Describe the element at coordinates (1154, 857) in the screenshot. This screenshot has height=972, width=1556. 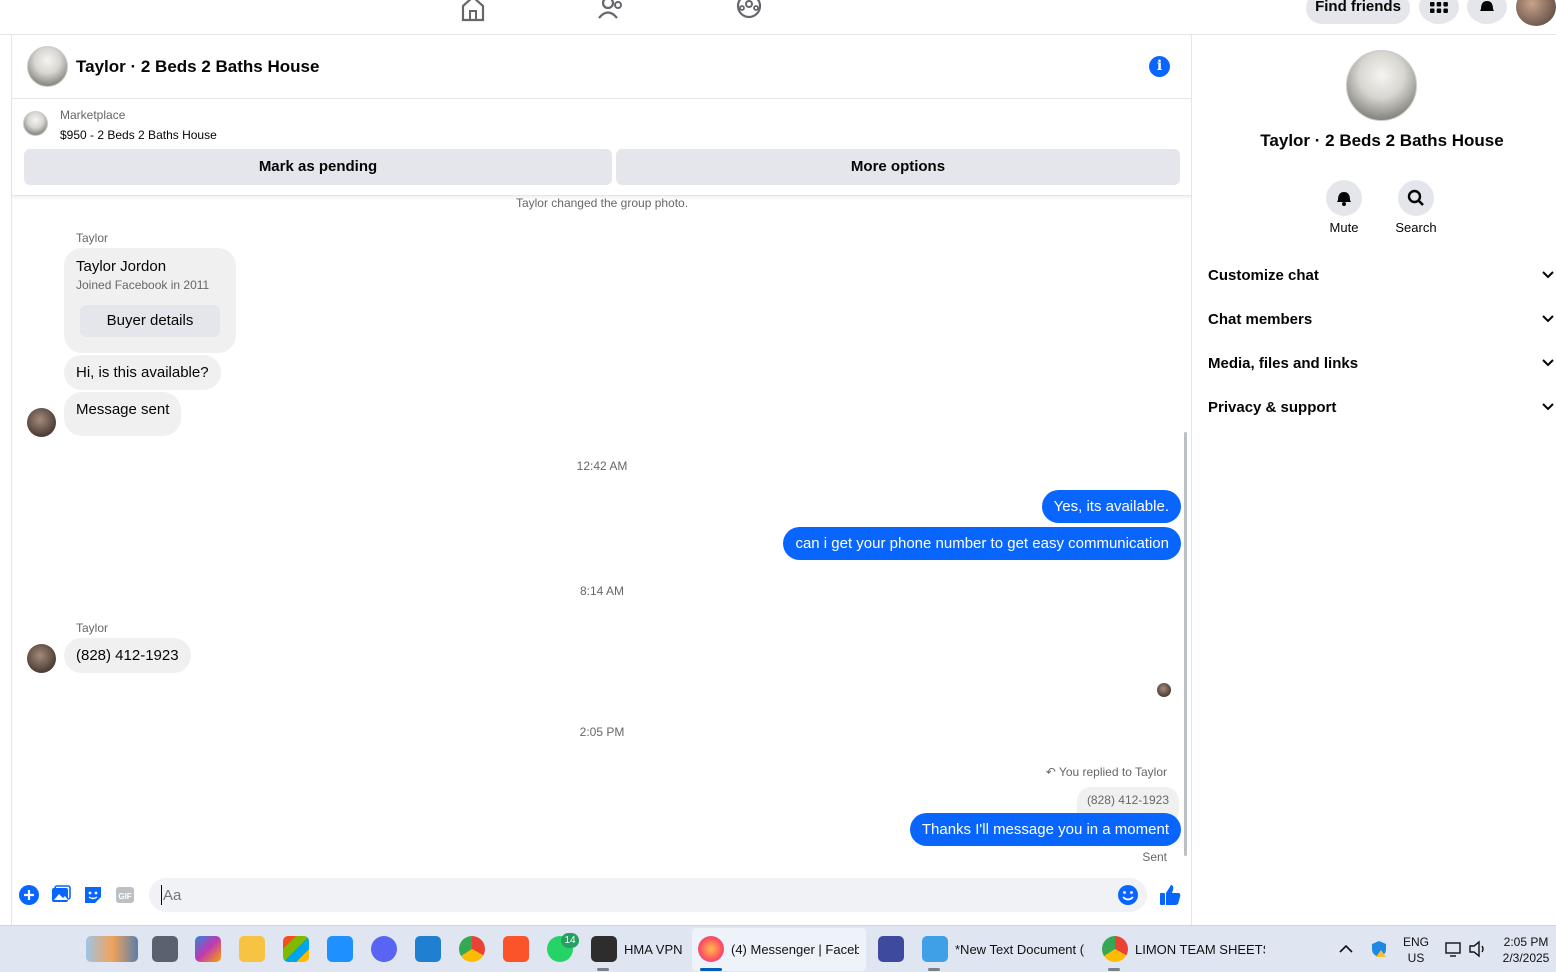
I see `message-status: Sent` at that location.